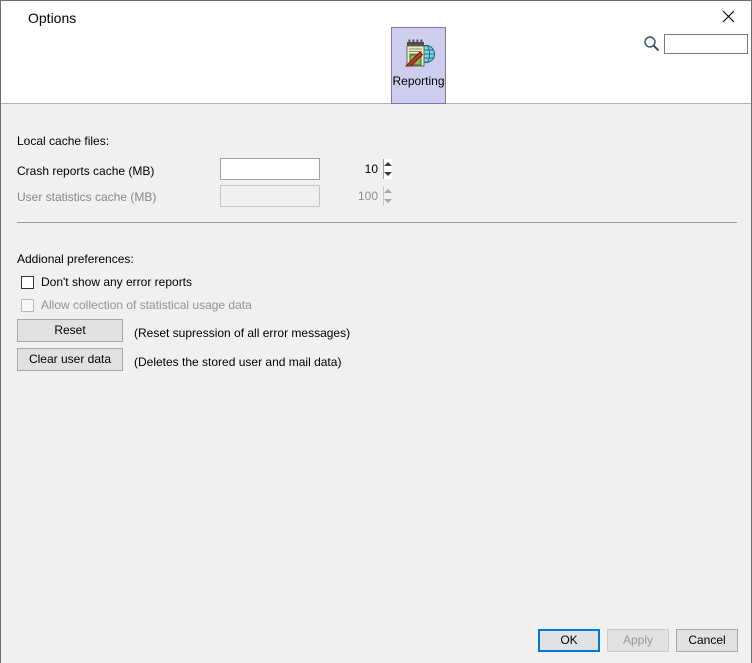 The image size is (752, 663). I want to click on reset-button-hint: (Reset supression of all error messages), so click(242, 333).